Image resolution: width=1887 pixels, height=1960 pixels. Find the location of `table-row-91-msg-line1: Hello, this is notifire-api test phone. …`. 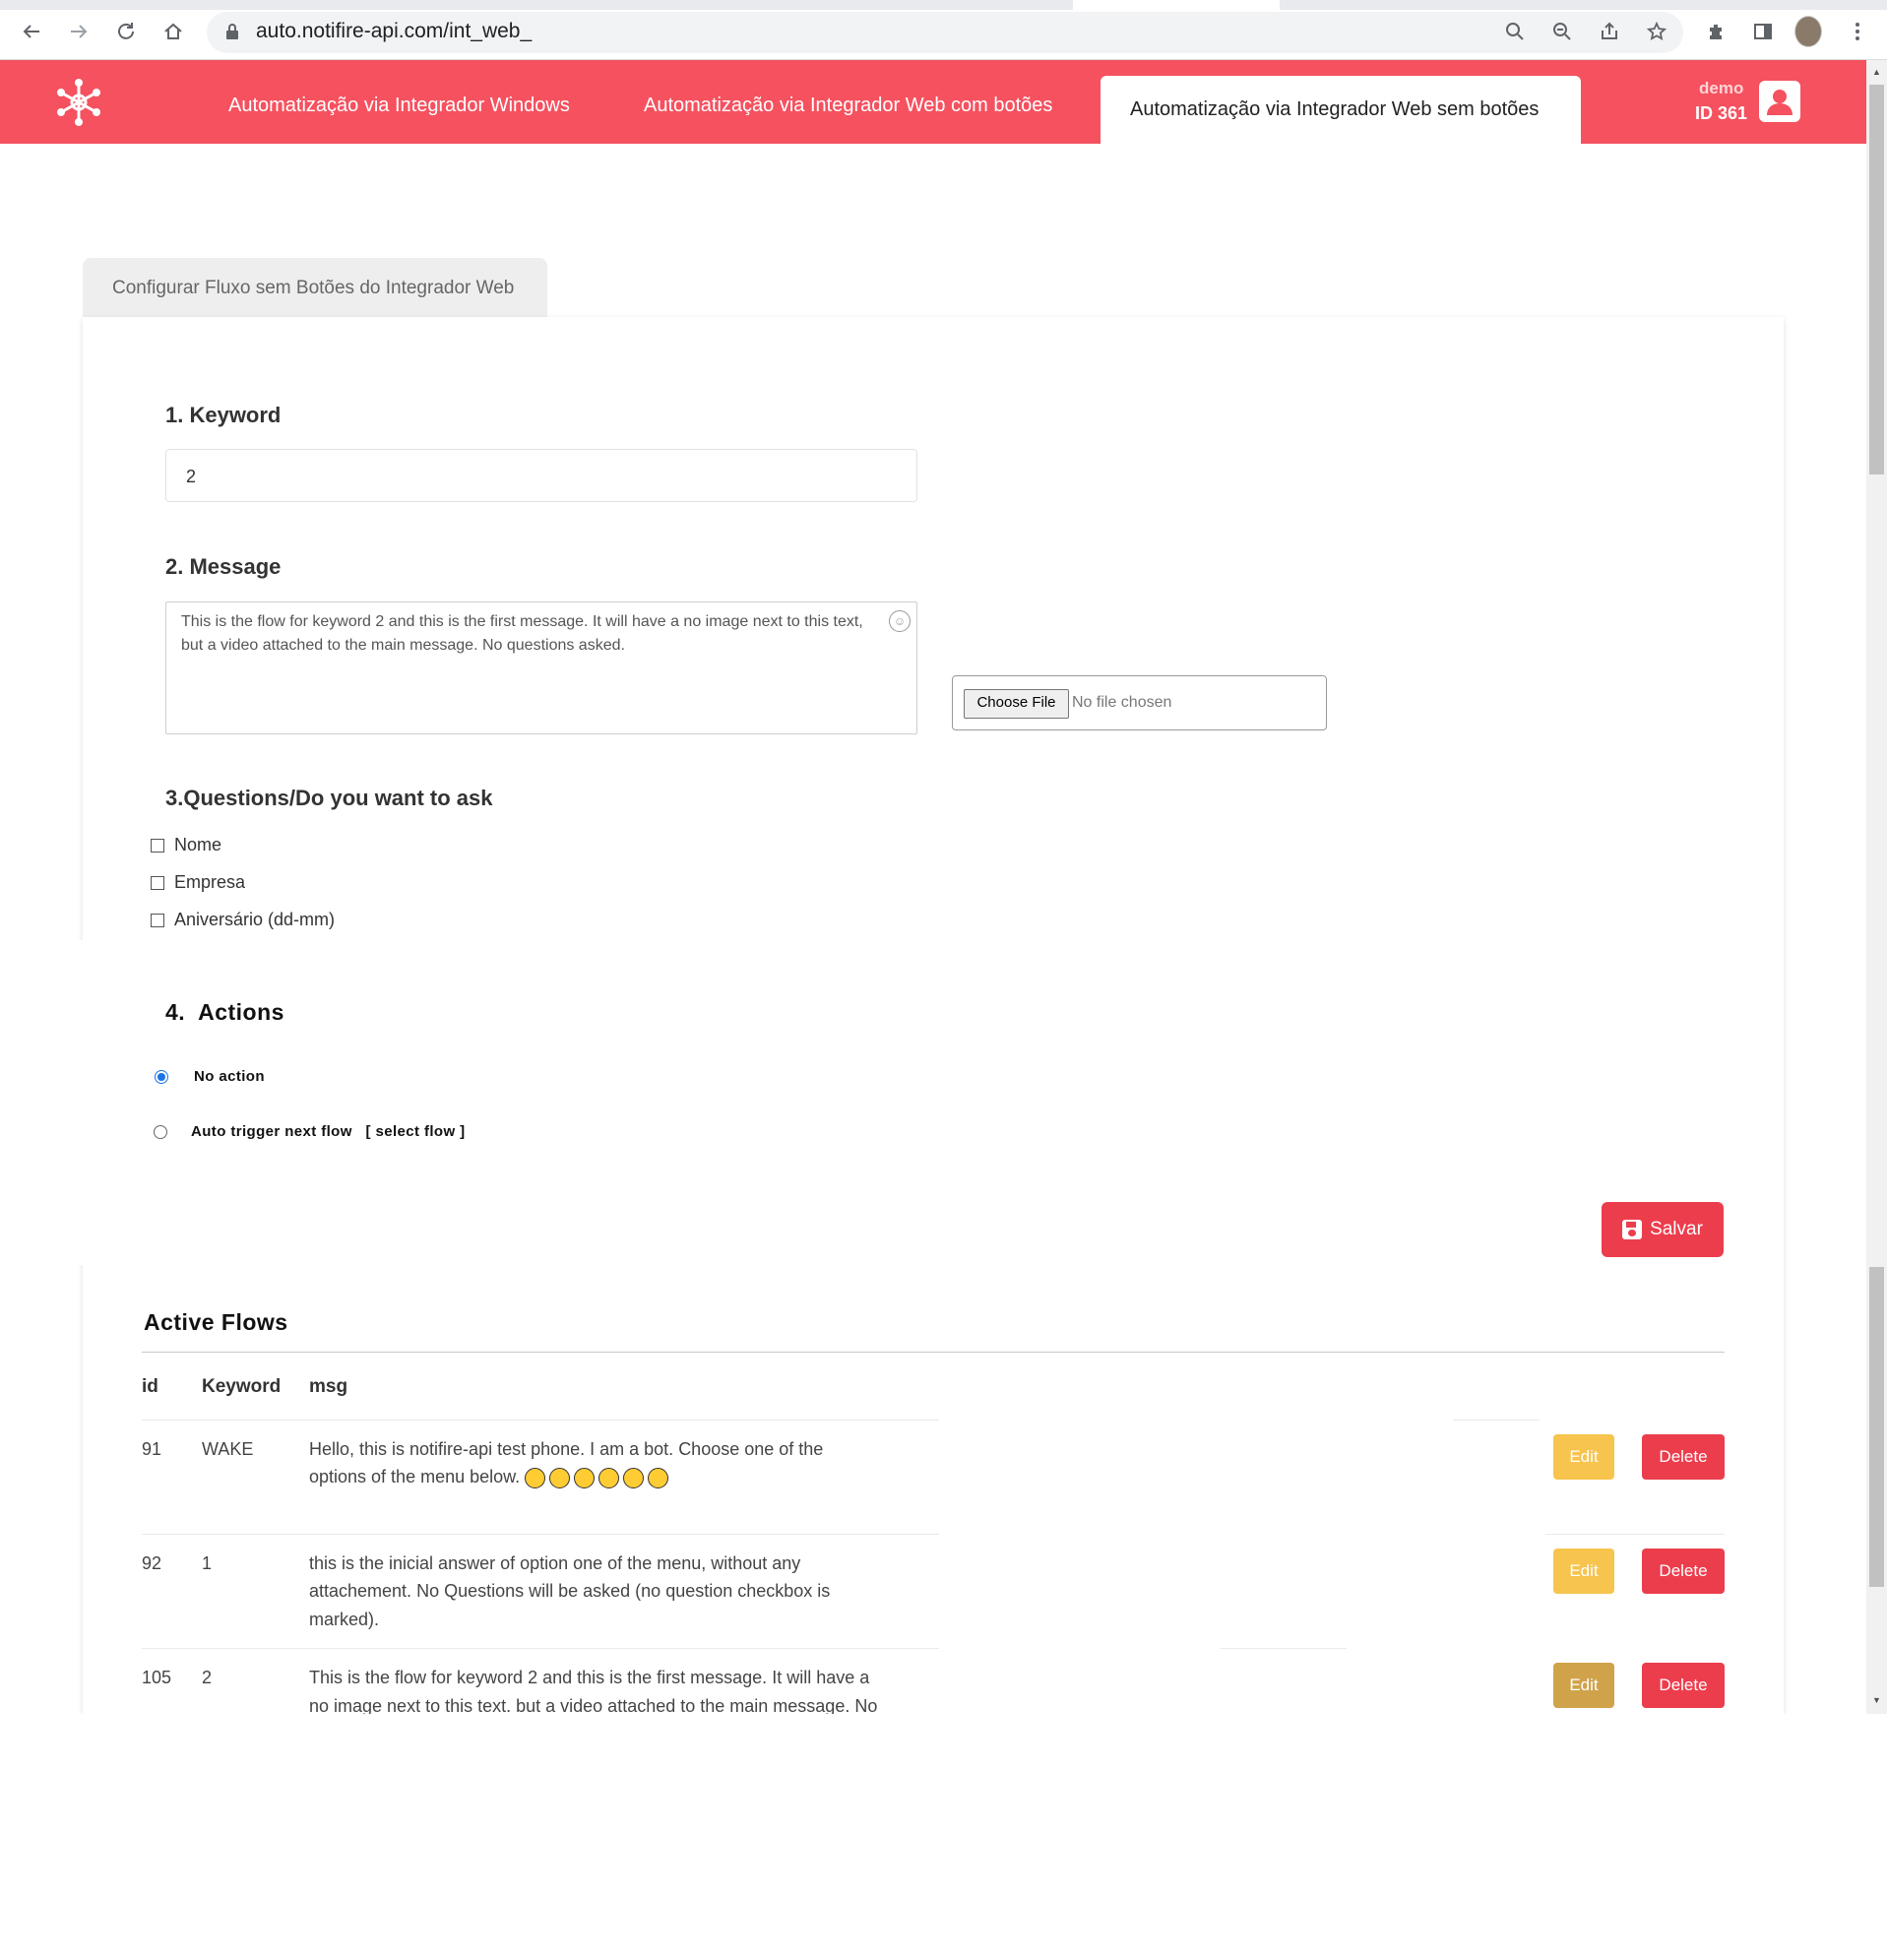

table-row-91-msg-line1: Hello, this is notifire-api test phone. … is located at coordinates (567, 1449).